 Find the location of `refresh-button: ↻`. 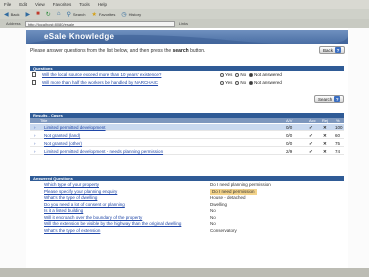

refresh-button: ↻ is located at coordinates (48, 14).